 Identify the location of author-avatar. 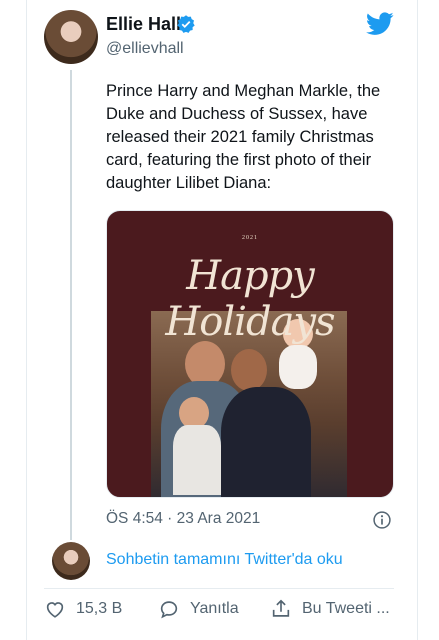
(71, 37).